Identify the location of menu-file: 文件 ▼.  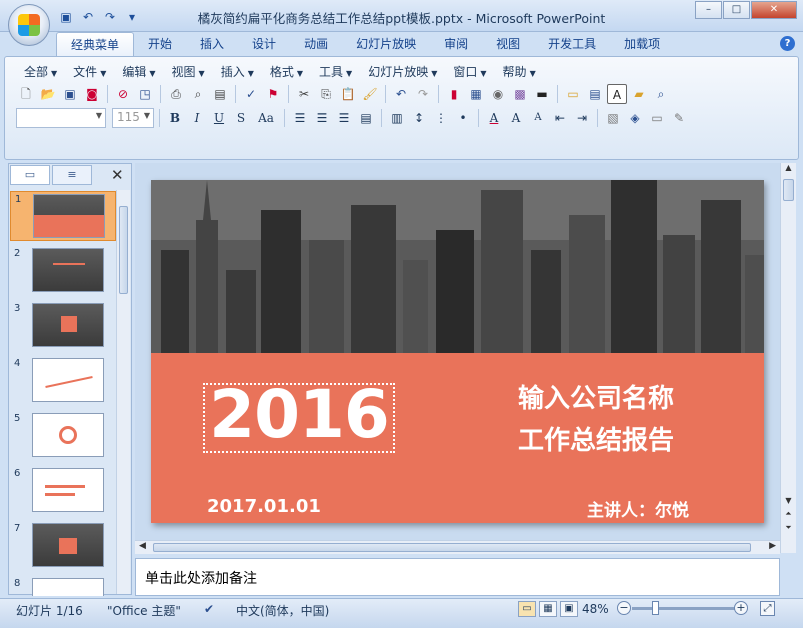
(89, 71).